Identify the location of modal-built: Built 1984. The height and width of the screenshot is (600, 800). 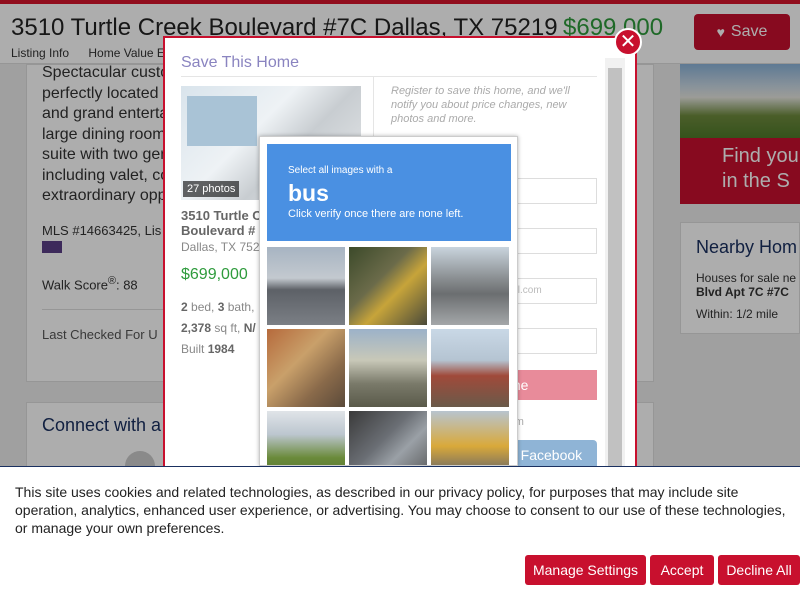
(207, 349).